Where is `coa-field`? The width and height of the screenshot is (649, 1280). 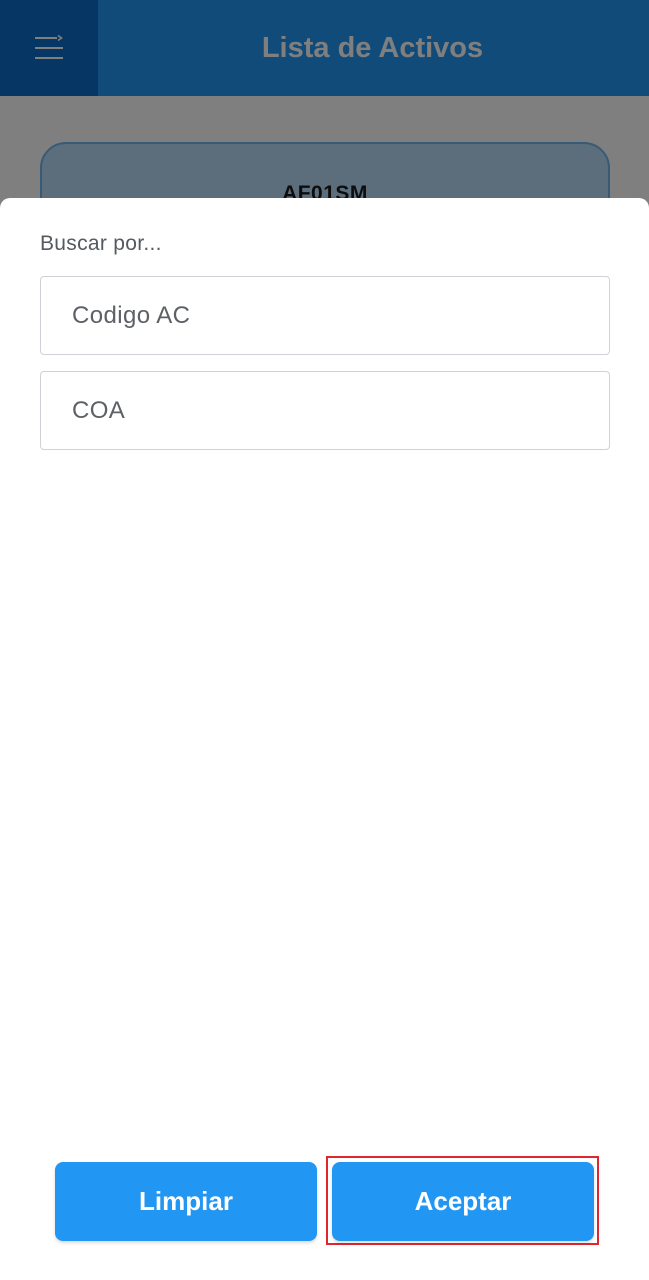
coa-field is located at coordinates (325, 410).